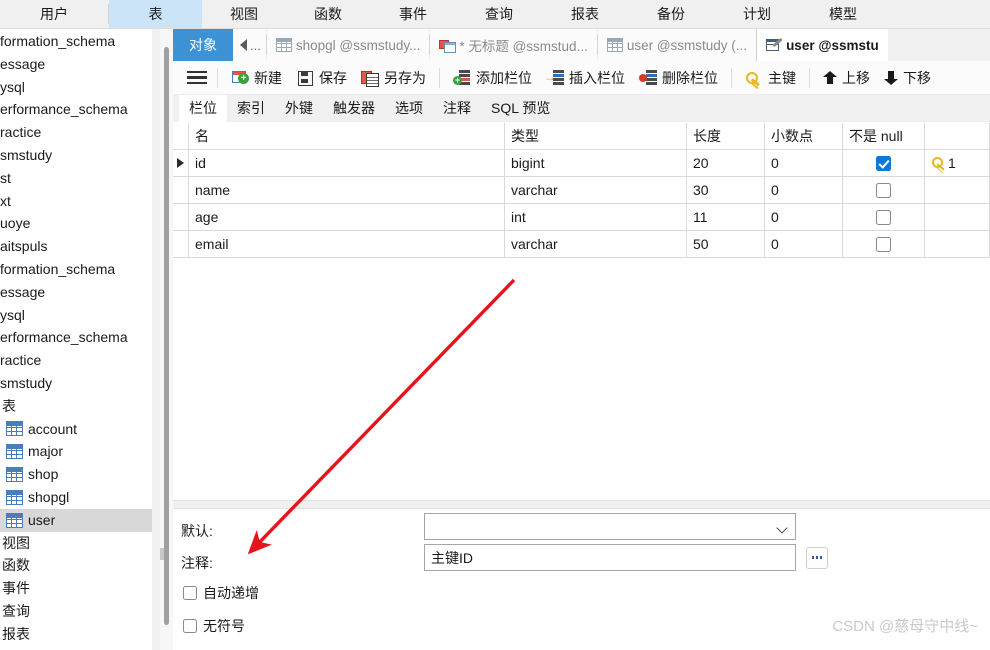  I want to click on subtab-options: 选项, so click(409, 108).